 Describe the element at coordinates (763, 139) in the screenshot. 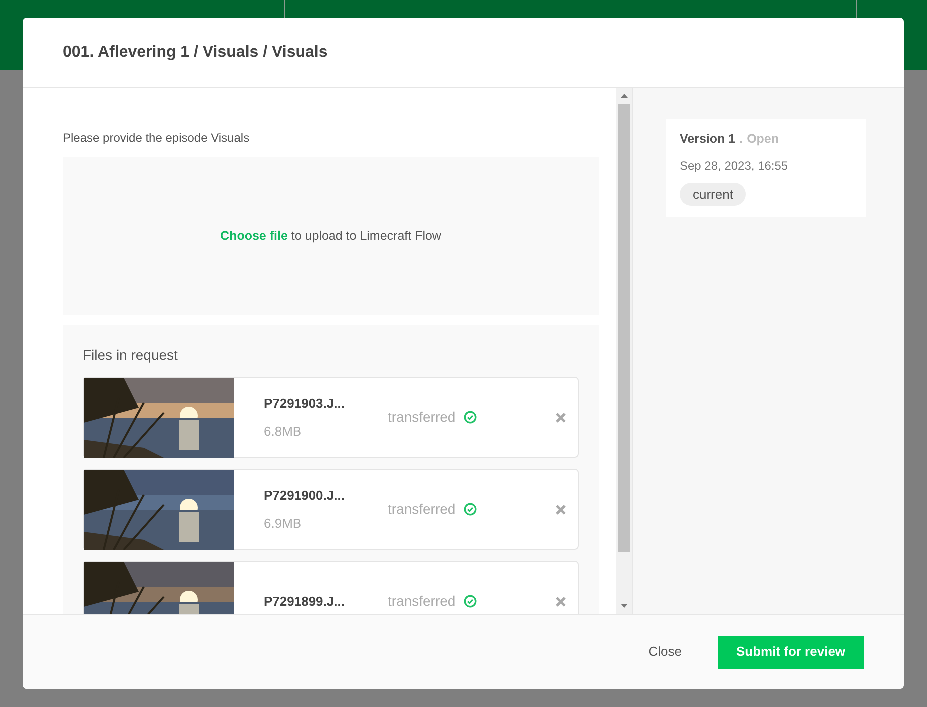

I see `version-state: Open` at that location.